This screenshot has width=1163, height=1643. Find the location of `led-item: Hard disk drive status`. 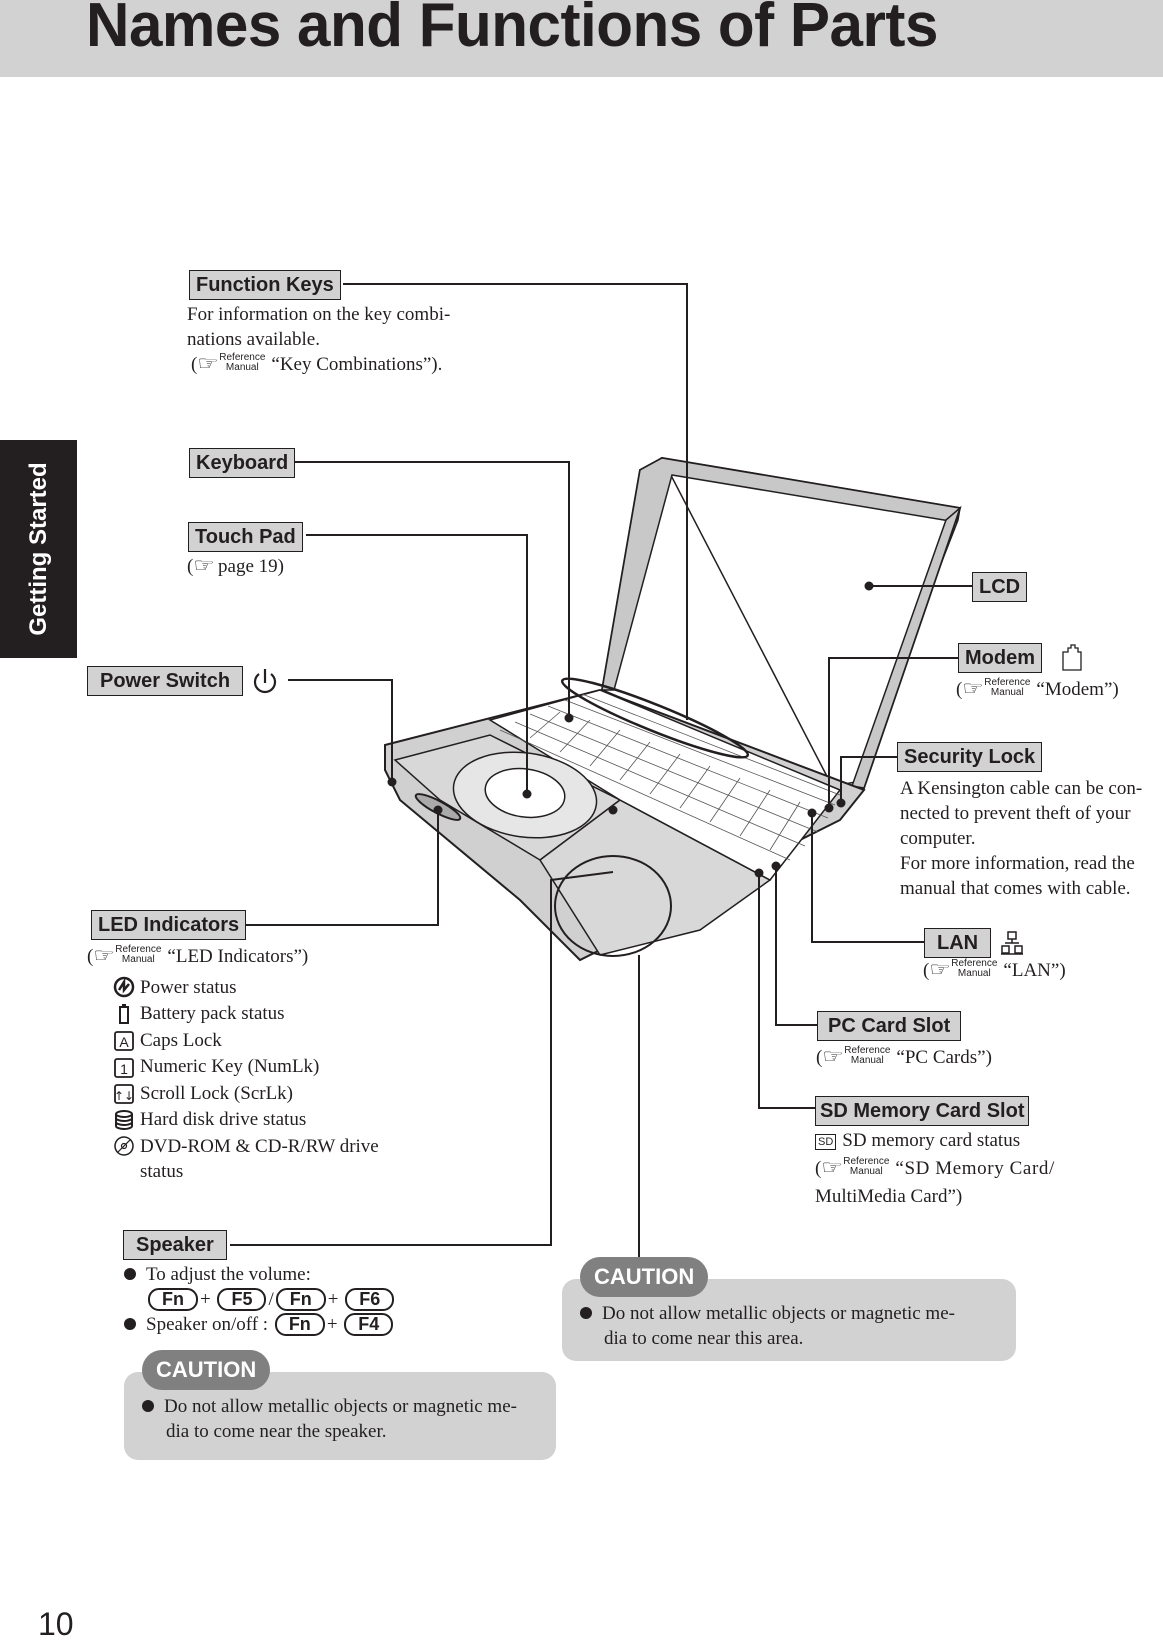

led-item: Hard disk drive status is located at coordinates (245, 1120).